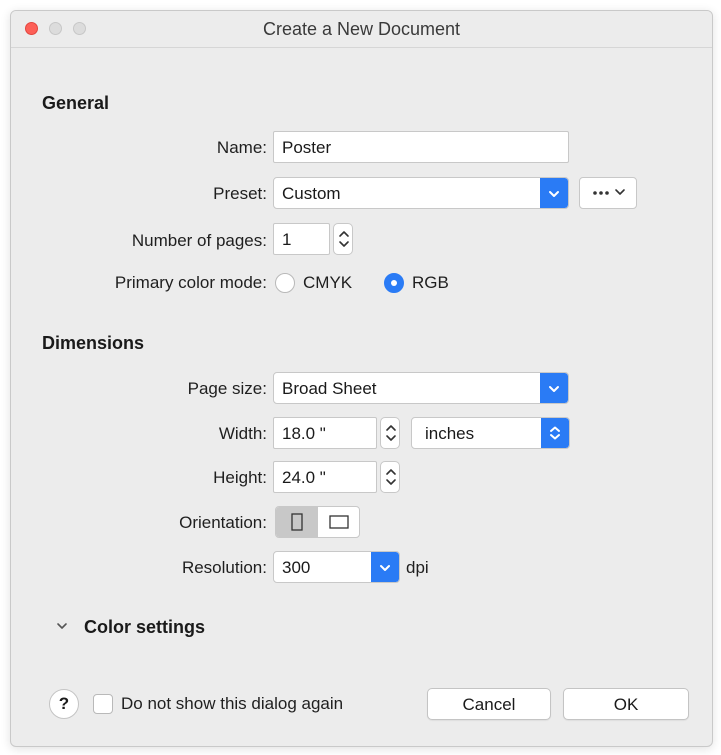  What do you see at coordinates (327, 283) in the screenshot?
I see `cmyk-radio-label: CMYK` at bounding box center [327, 283].